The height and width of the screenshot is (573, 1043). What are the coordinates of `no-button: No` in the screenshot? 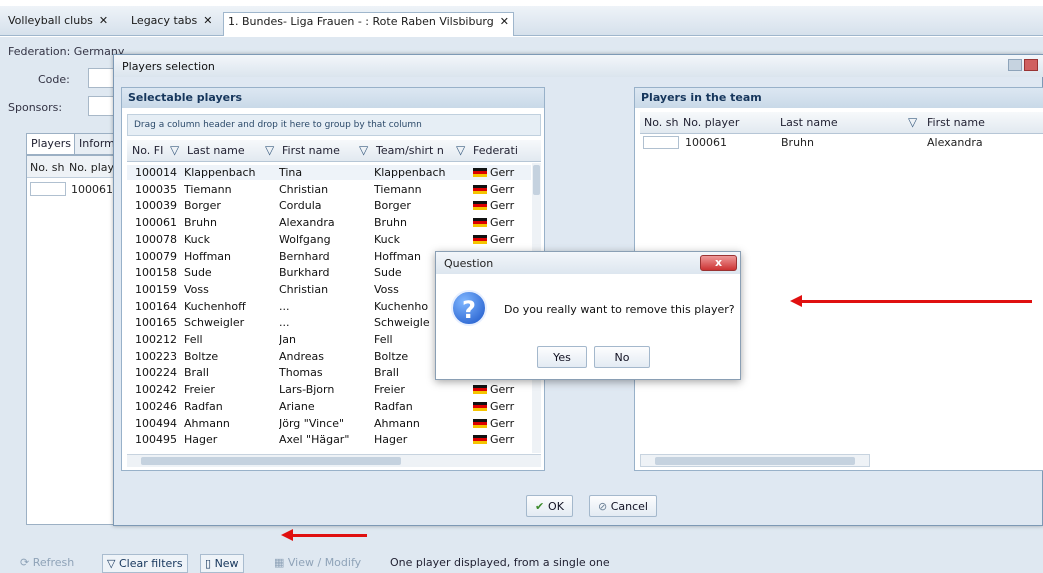 It's located at (622, 357).